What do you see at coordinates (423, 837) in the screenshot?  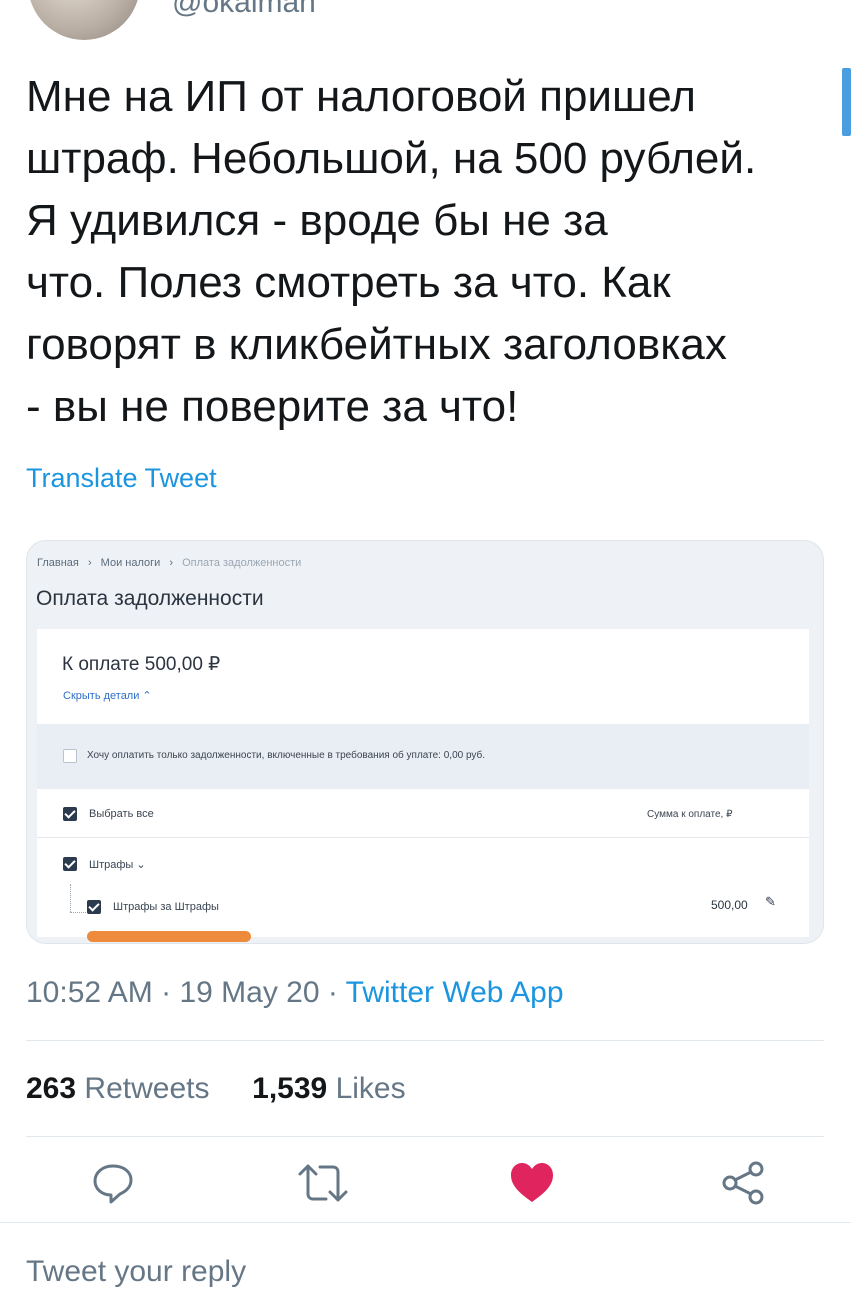 I see `list-divider` at bounding box center [423, 837].